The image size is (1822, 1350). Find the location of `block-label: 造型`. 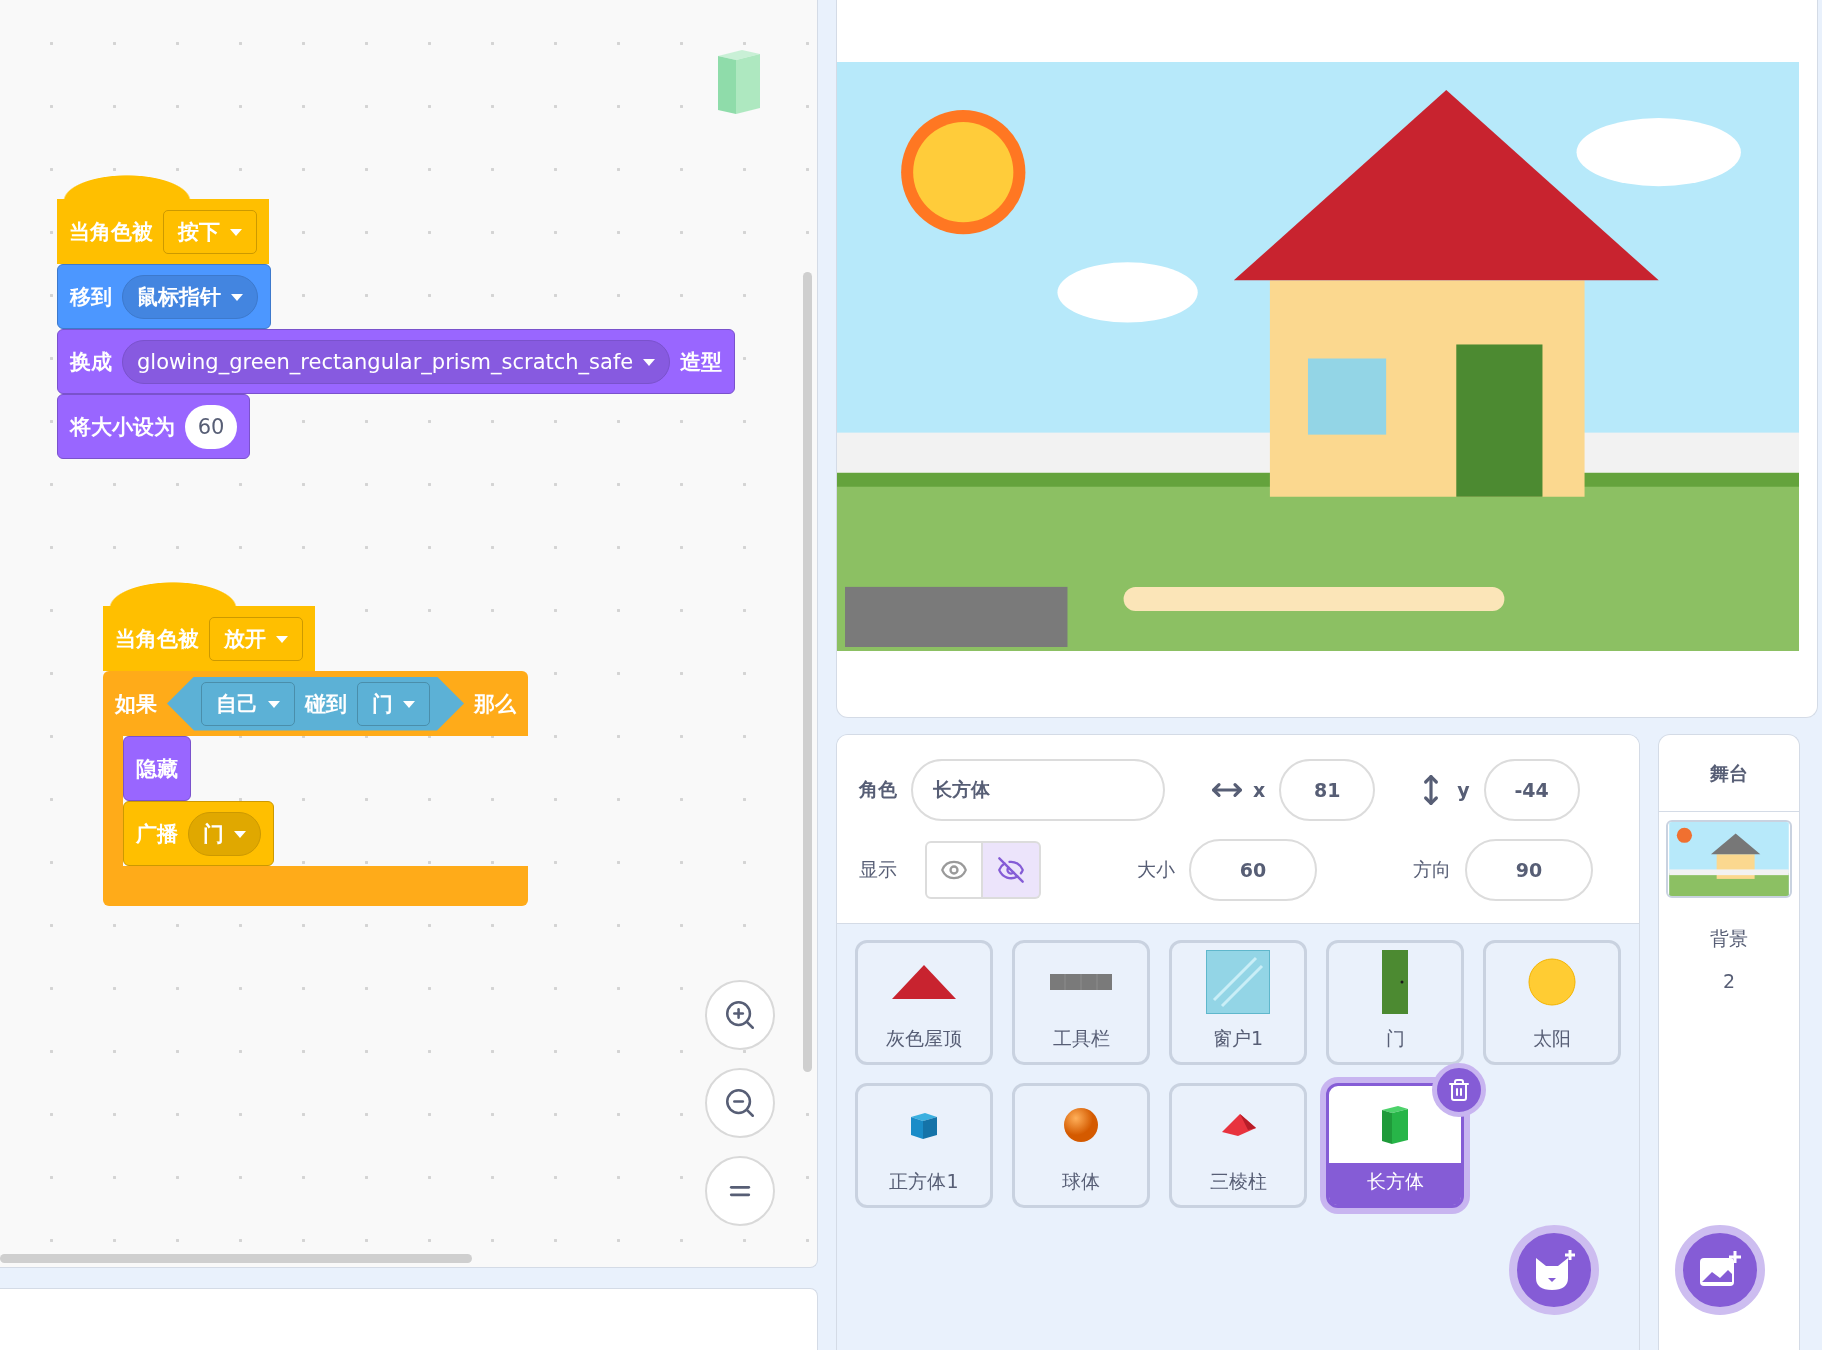

block-label: 造型 is located at coordinates (701, 362).